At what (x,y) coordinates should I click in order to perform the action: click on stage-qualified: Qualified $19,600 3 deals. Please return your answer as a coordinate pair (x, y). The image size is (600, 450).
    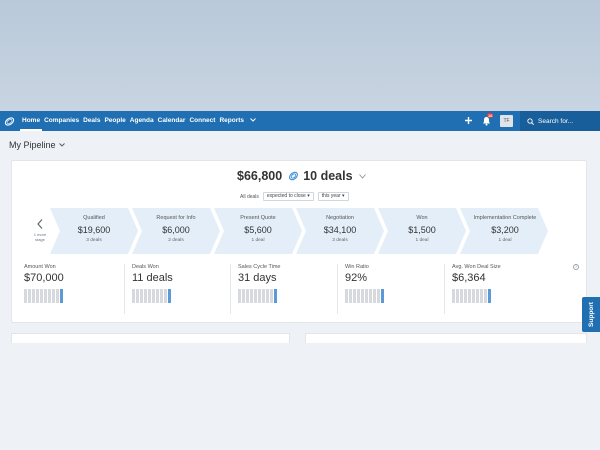
    Looking at the image, I should click on (94, 231).